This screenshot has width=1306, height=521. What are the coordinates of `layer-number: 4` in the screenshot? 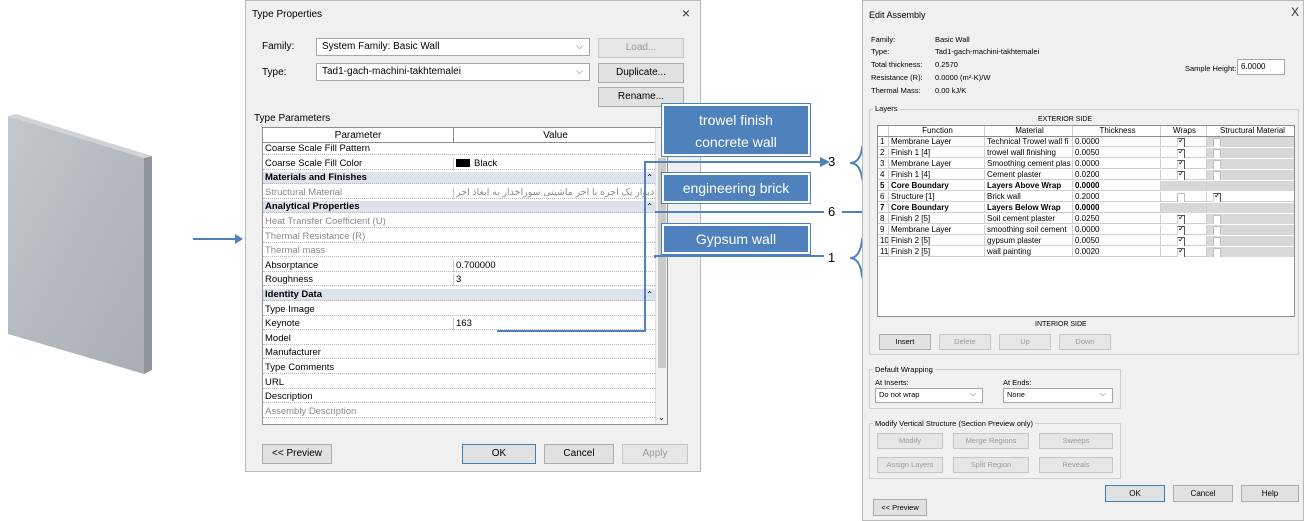 It's located at (883, 175).